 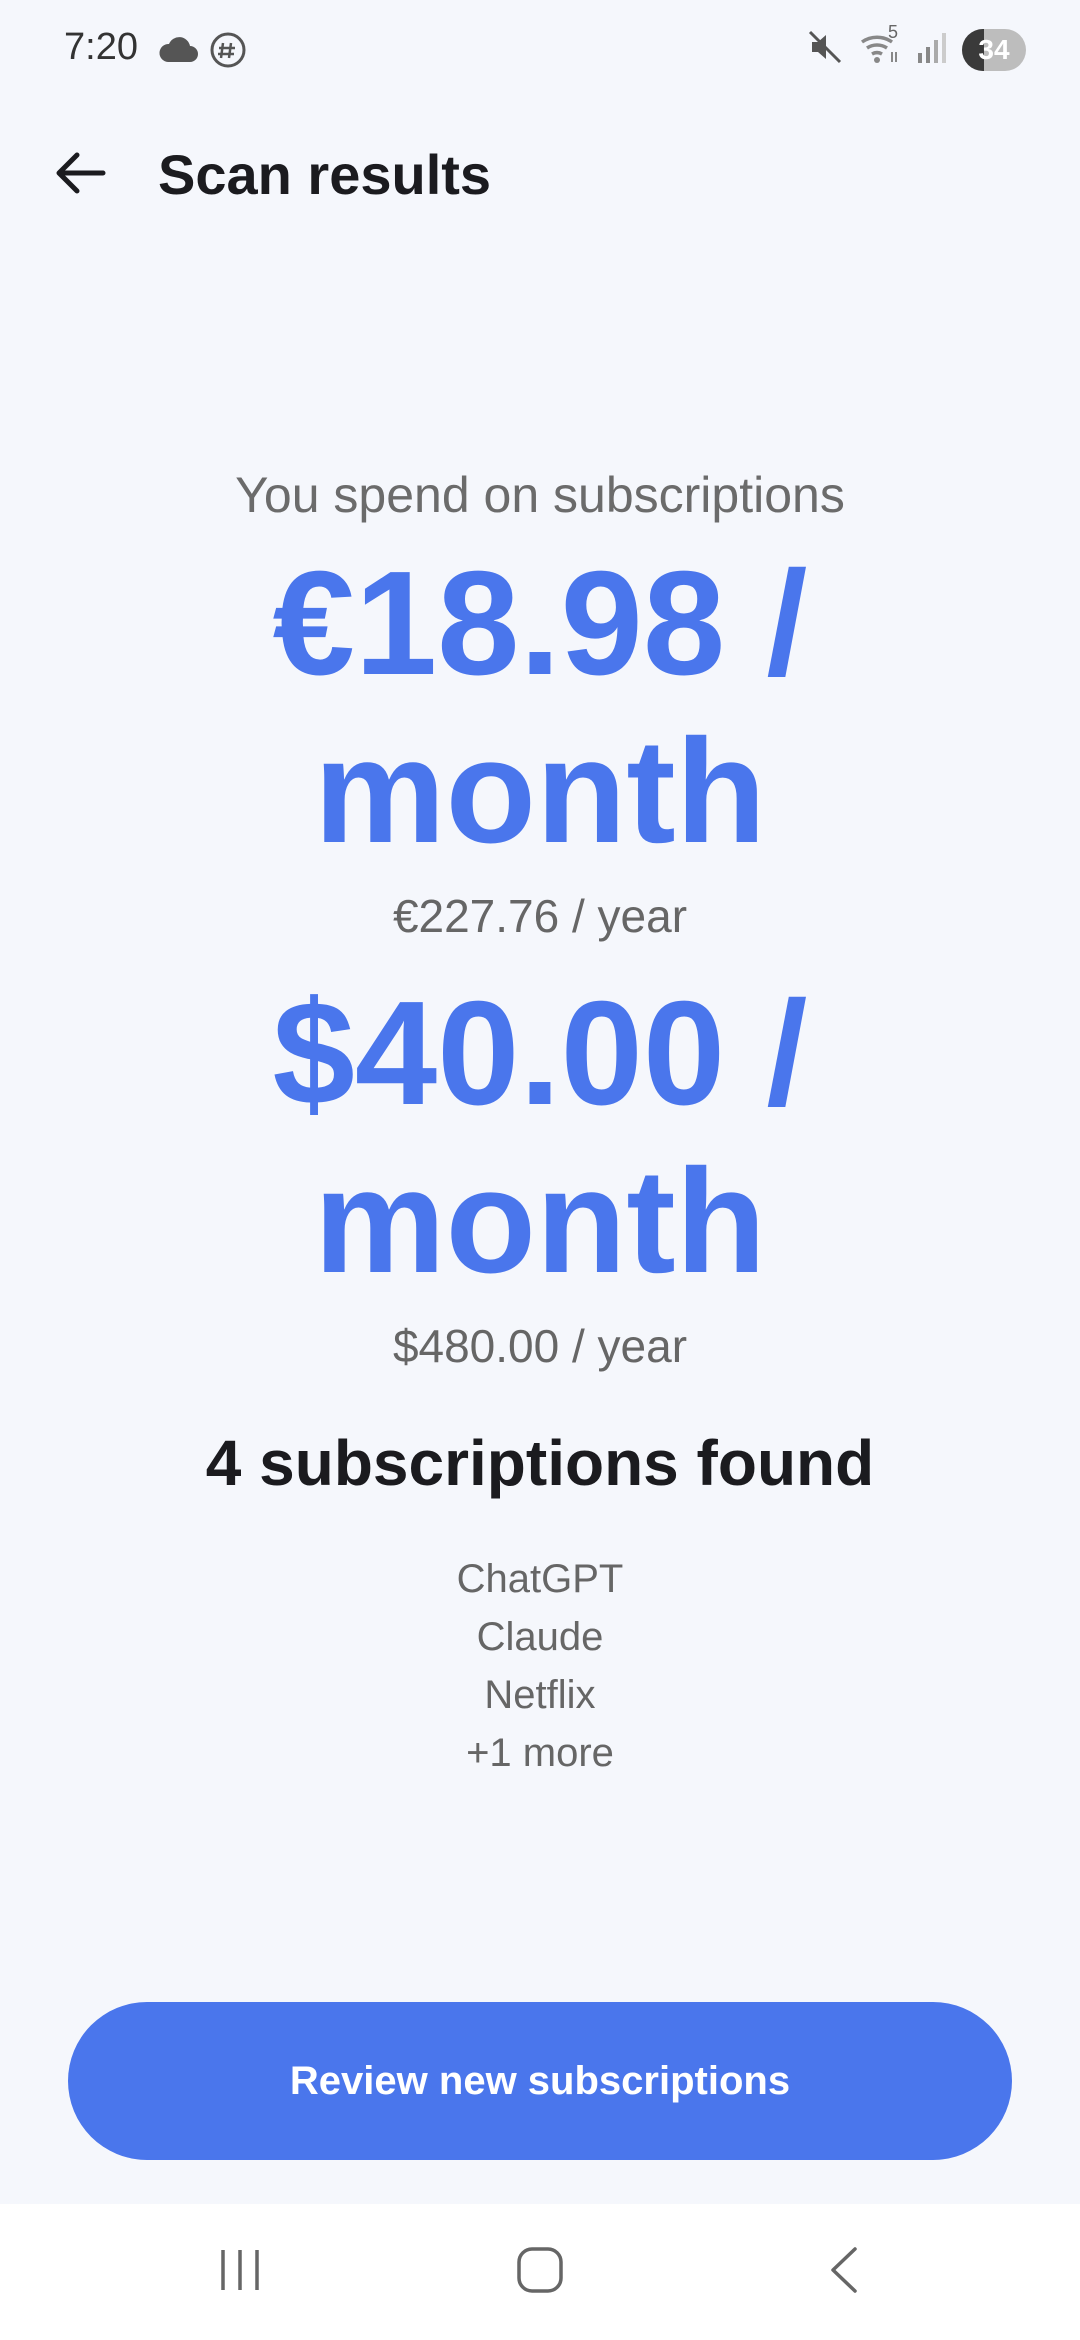 I want to click on wifi-icon: 5, so click(x=880, y=46).